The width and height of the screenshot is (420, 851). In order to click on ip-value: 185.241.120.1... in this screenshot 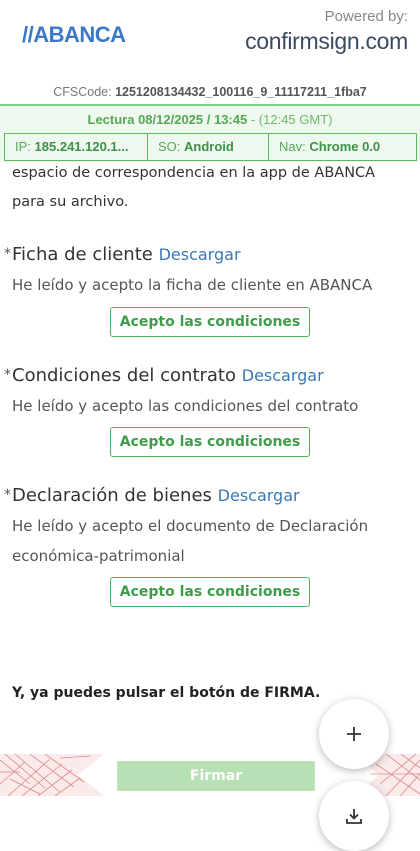, I will do `click(81, 146)`.